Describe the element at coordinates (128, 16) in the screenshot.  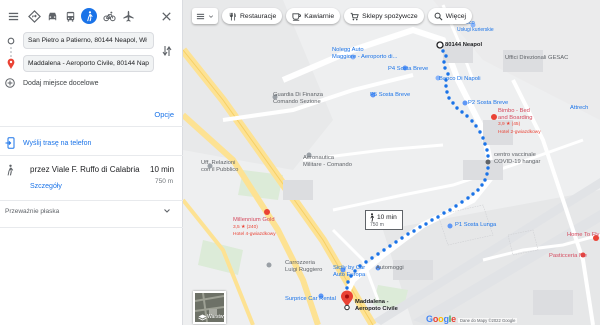
I see `flight-icon` at that location.